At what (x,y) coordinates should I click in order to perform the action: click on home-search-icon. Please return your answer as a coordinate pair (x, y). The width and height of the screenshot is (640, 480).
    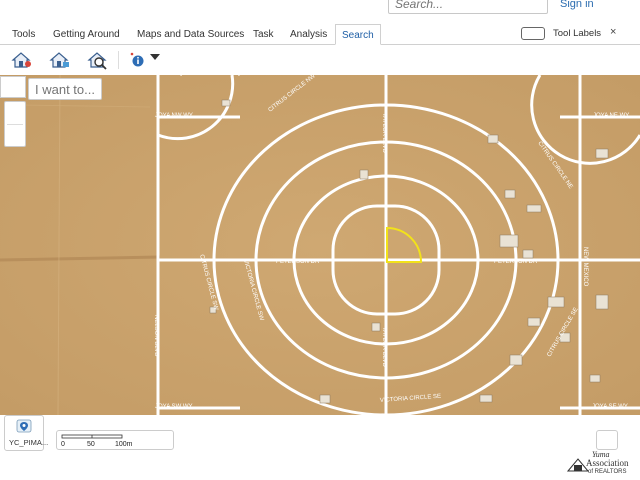
    Looking at the image, I should click on (22, 60).